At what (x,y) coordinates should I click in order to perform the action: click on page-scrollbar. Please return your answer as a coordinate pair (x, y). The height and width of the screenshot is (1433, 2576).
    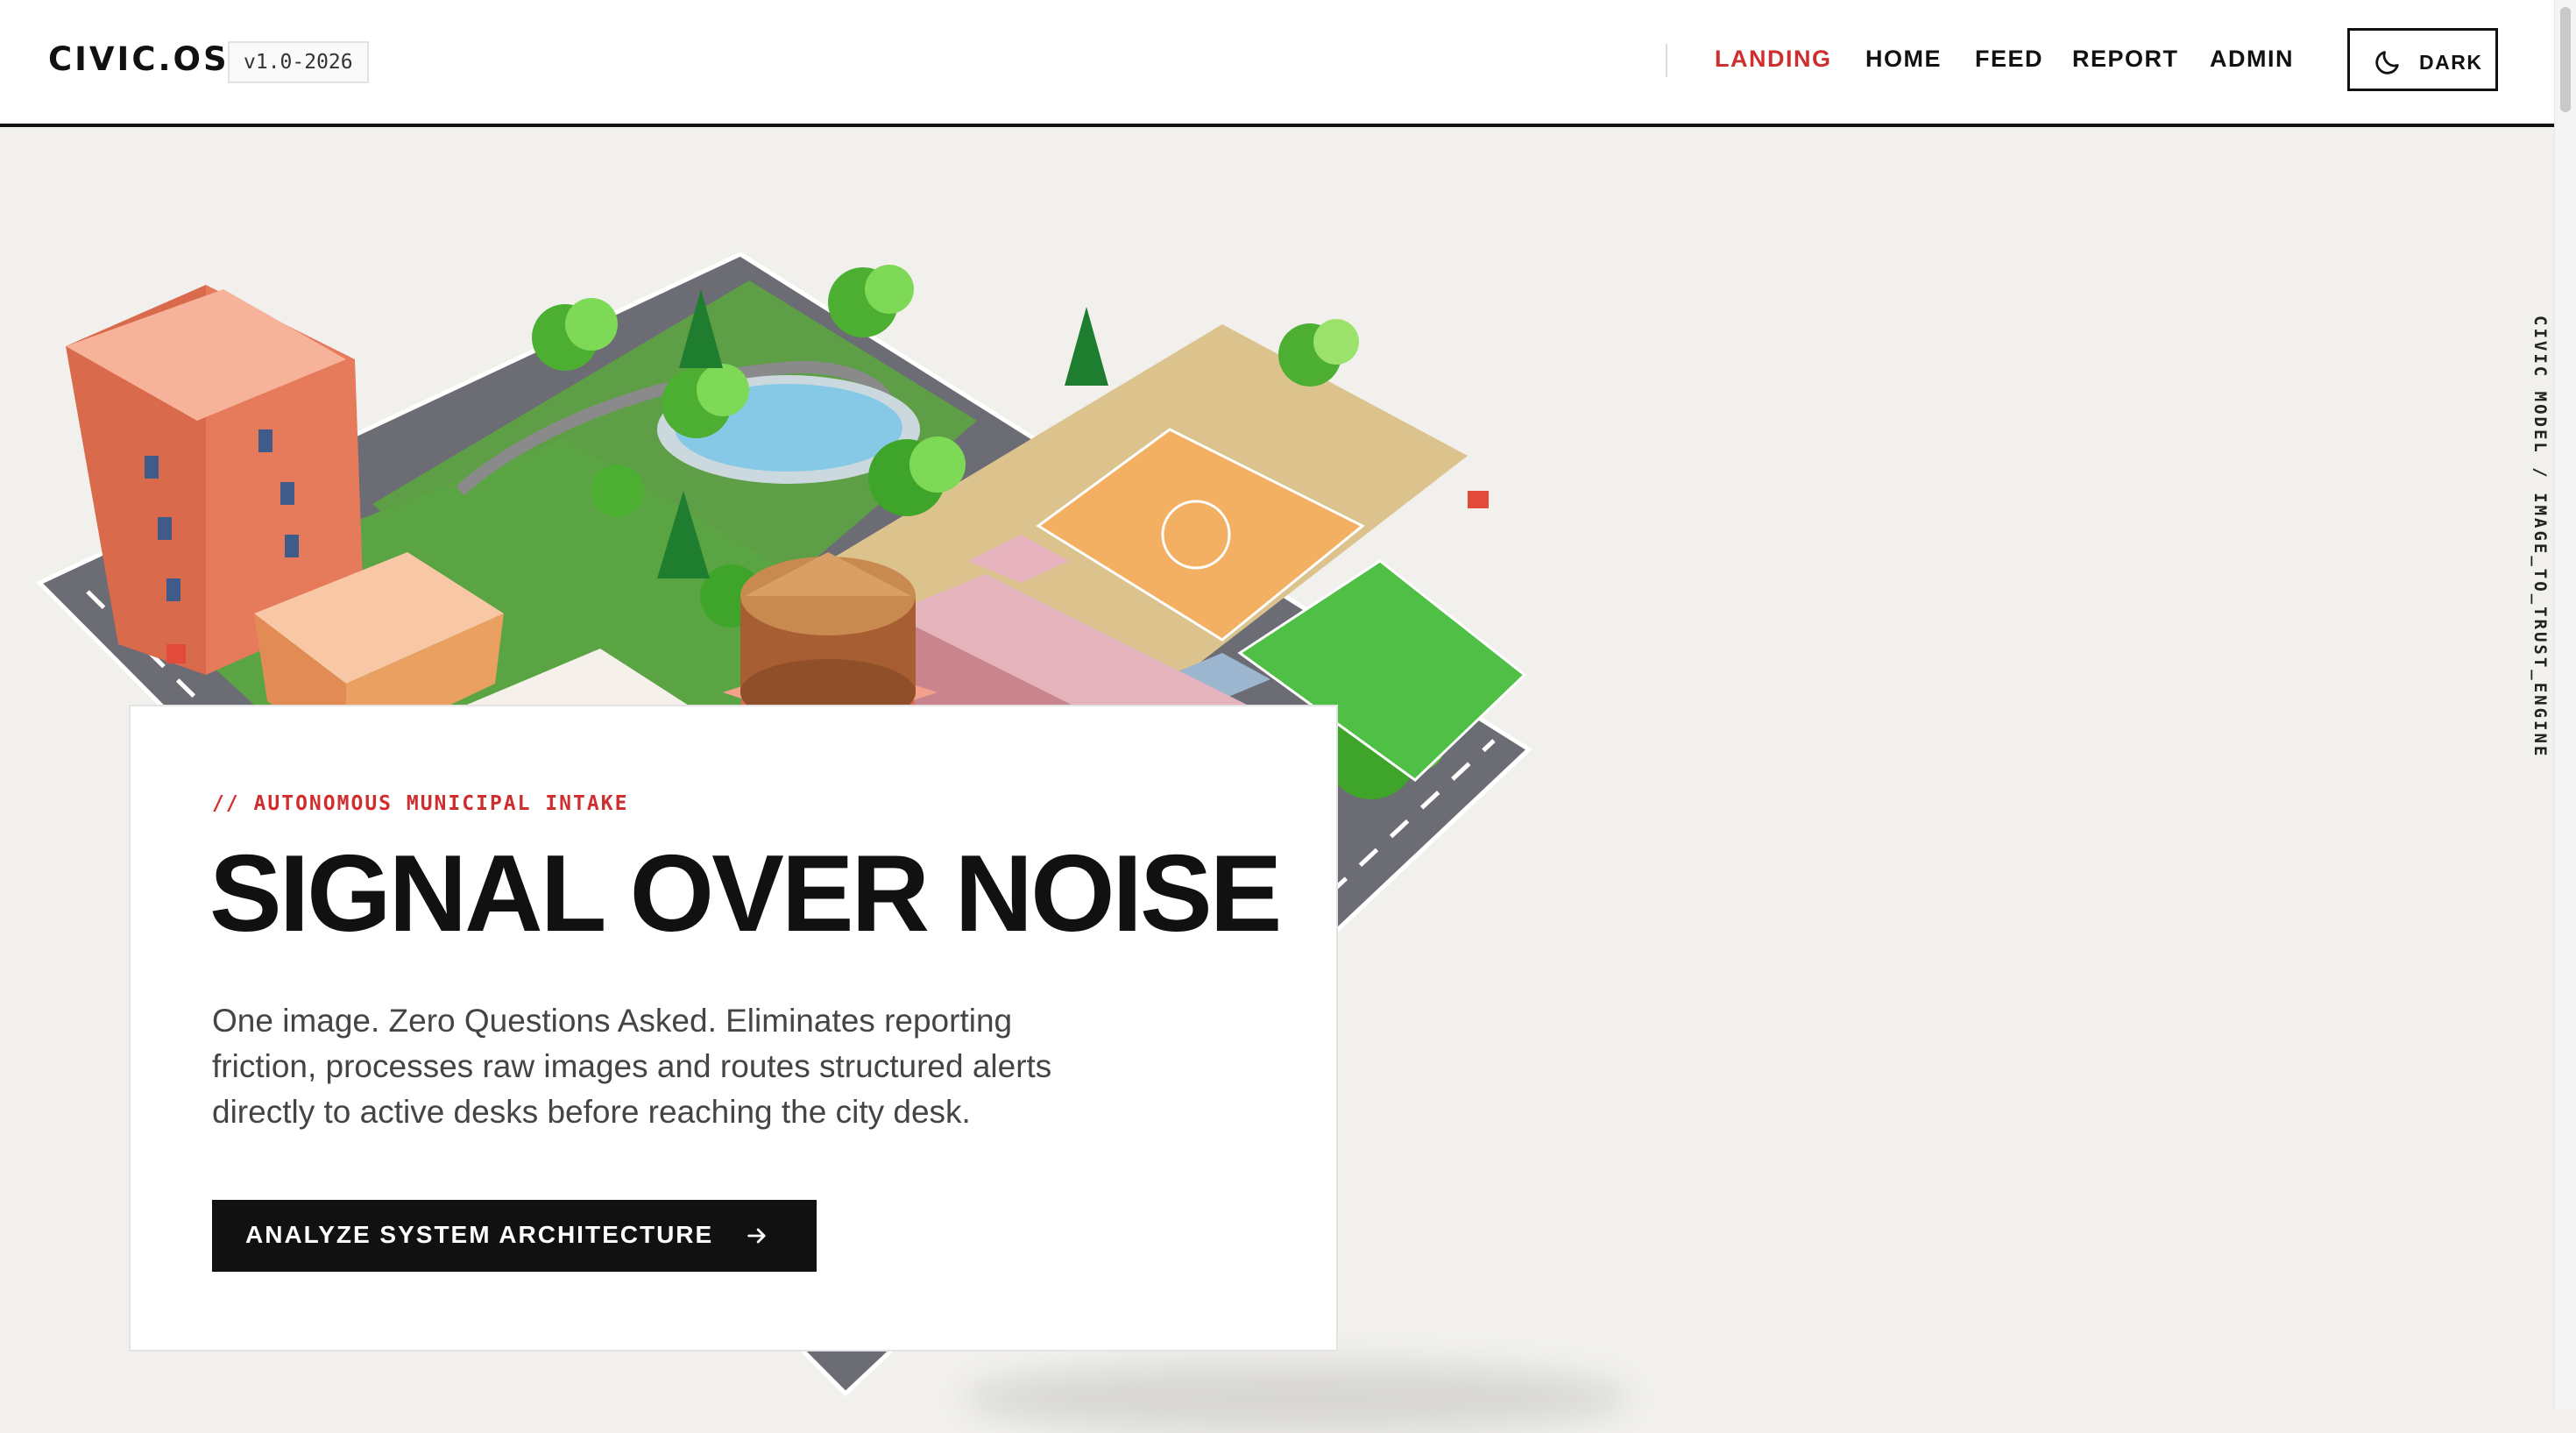
    Looking at the image, I should click on (2565, 704).